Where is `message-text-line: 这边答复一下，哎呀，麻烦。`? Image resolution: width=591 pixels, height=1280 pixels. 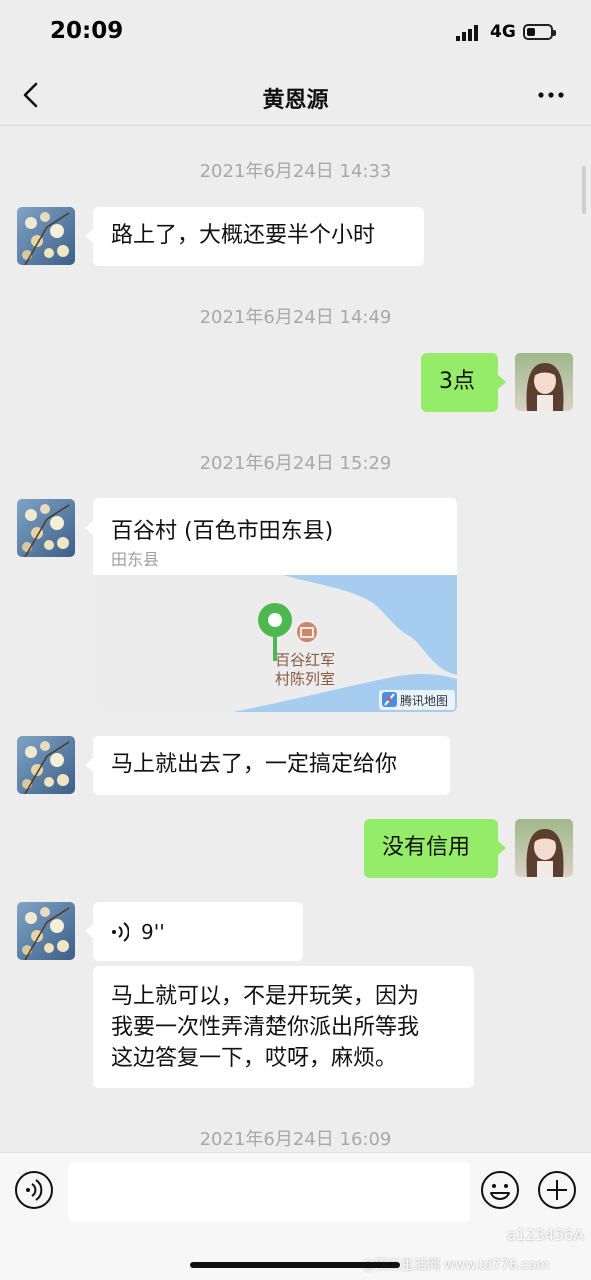
message-text-line: 这边答复一下，哎呀，麻烦。 is located at coordinates (254, 1058).